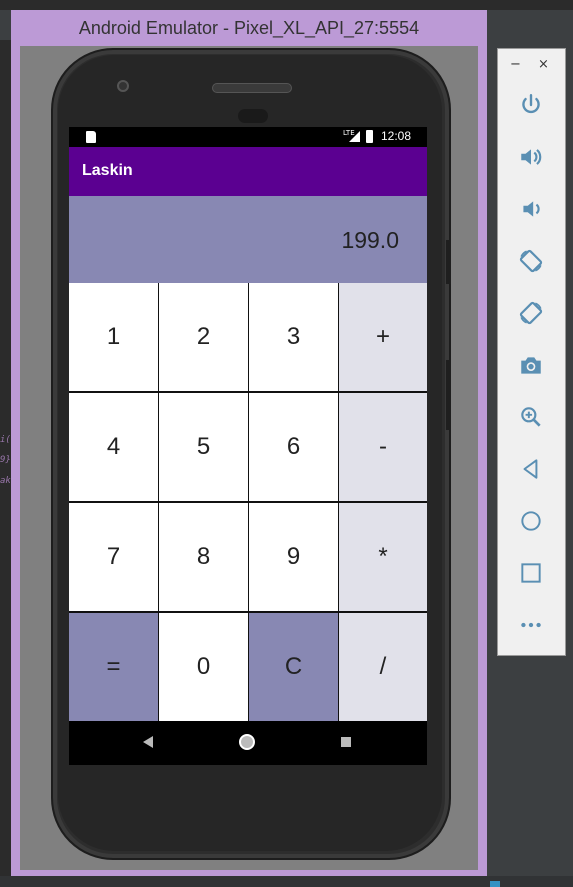 The height and width of the screenshot is (887, 573). Describe the element at coordinates (286, 881) in the screenshot. I see `ide-status-bar` at that location.